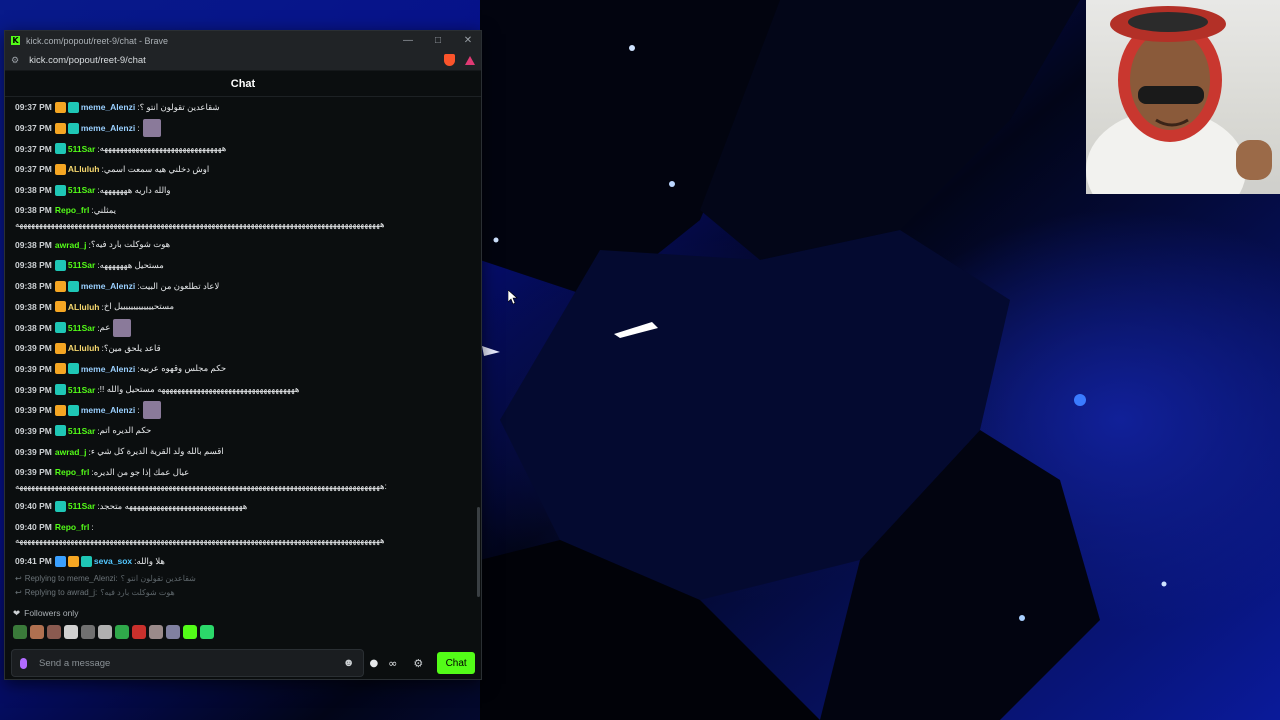 This screenshot has height=720, width=1280. What do you see at coordinates (113, 561) in the screenshot?
I see `message-username: seva_sox` at bounding box center [113, 561].